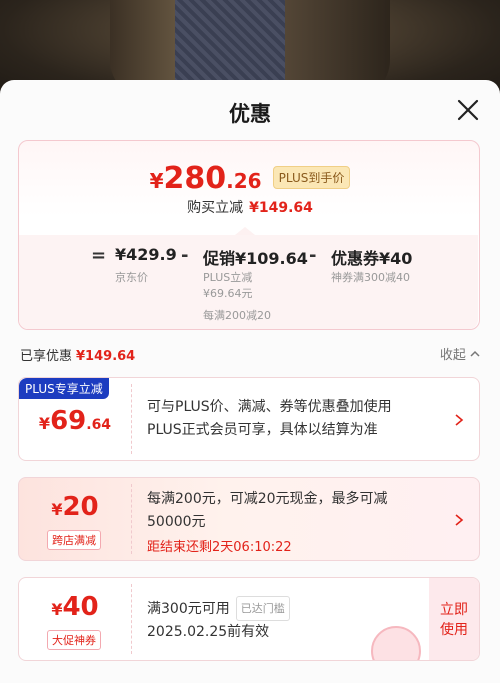  What do you see at coordinates (156, 181) in the screenshot?
I see `price-currency: ¥` at bounding box center [156, 181].